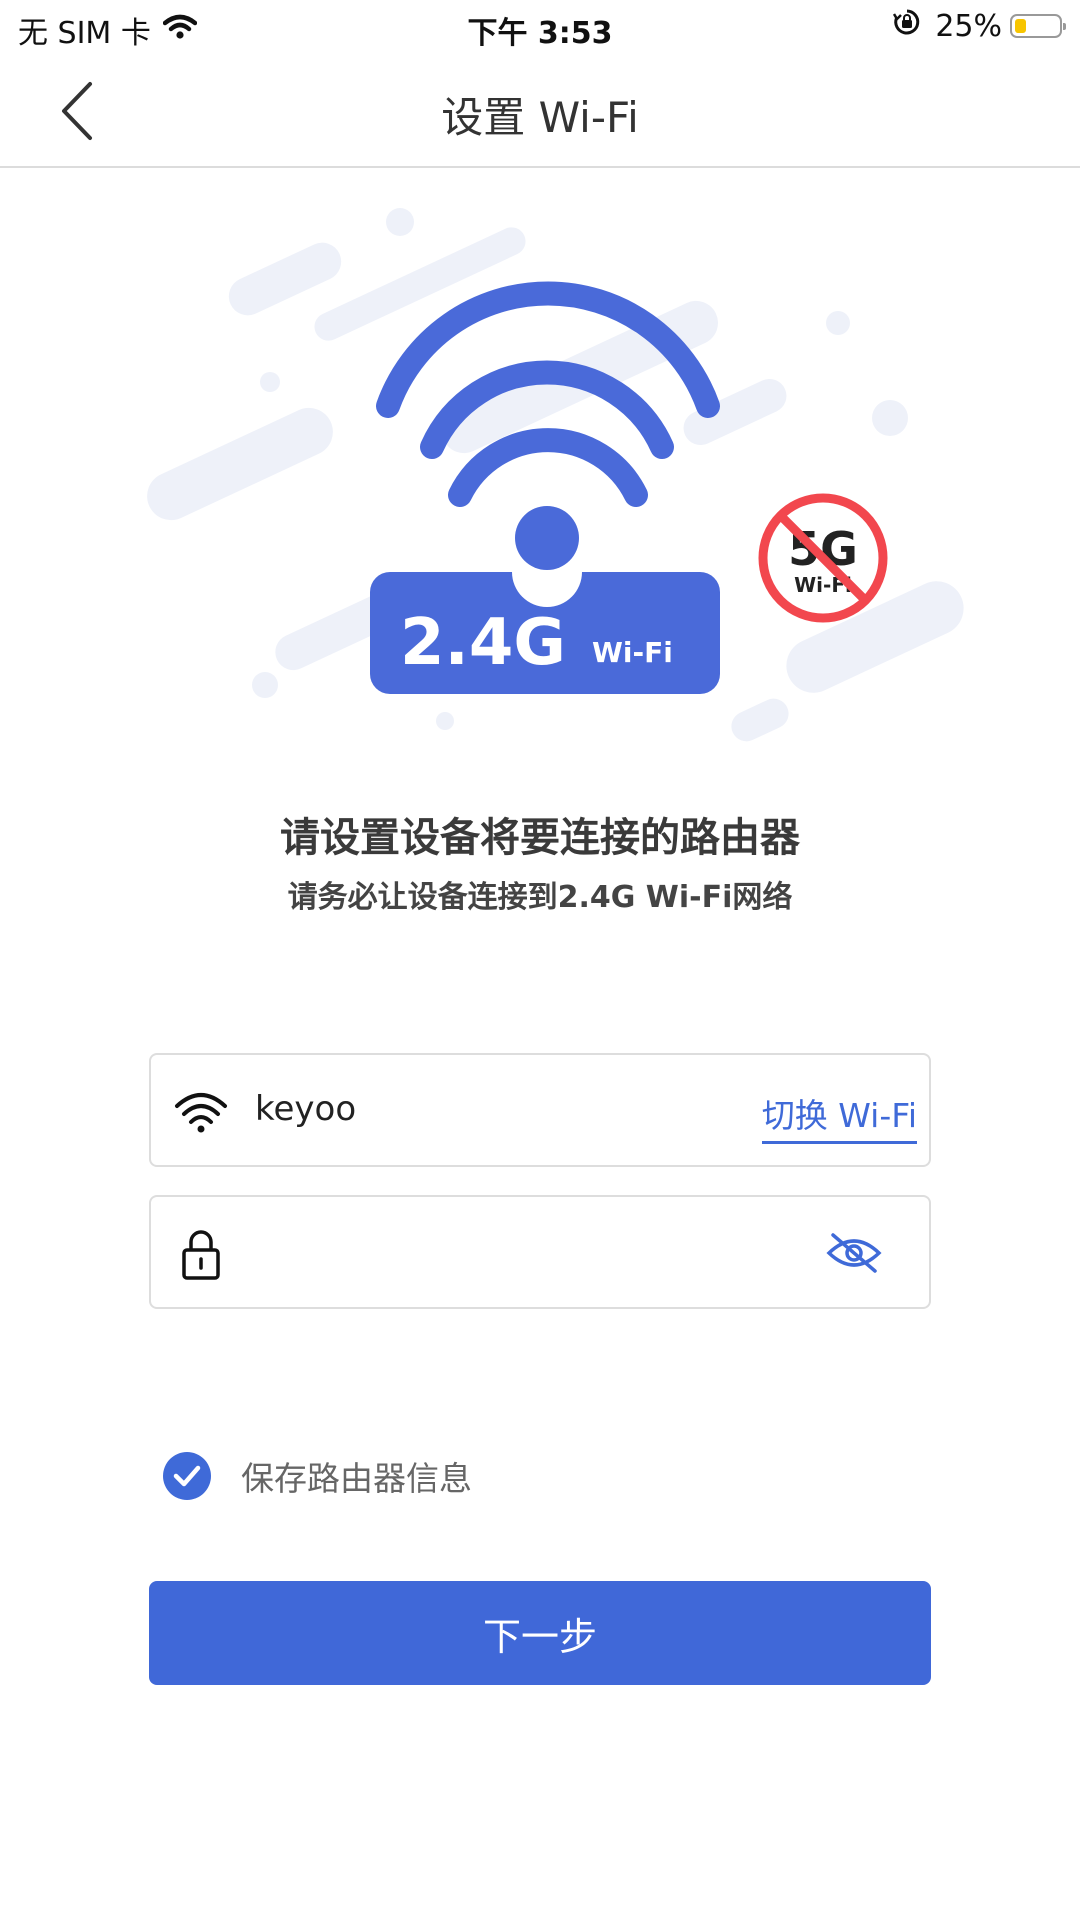  I want to click on battery-icon, so click(1038, 26).